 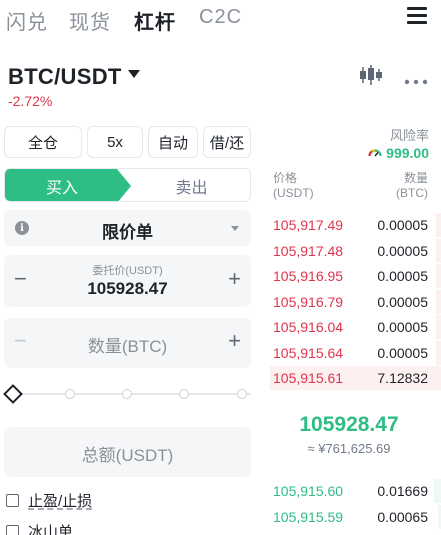 What do you see at coordinates (416, 81) in the screenshot?
I see `more-dots-icon` at bounding box center [416, 81].